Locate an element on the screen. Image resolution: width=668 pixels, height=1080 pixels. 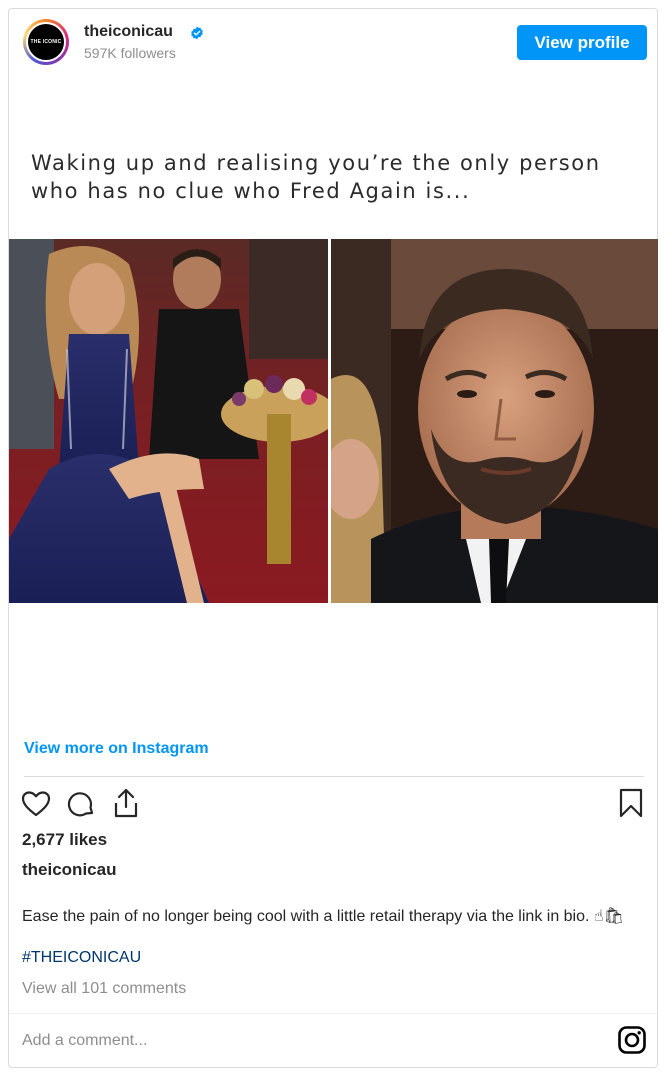
comment-divider is located at coordinates (333, 1013).